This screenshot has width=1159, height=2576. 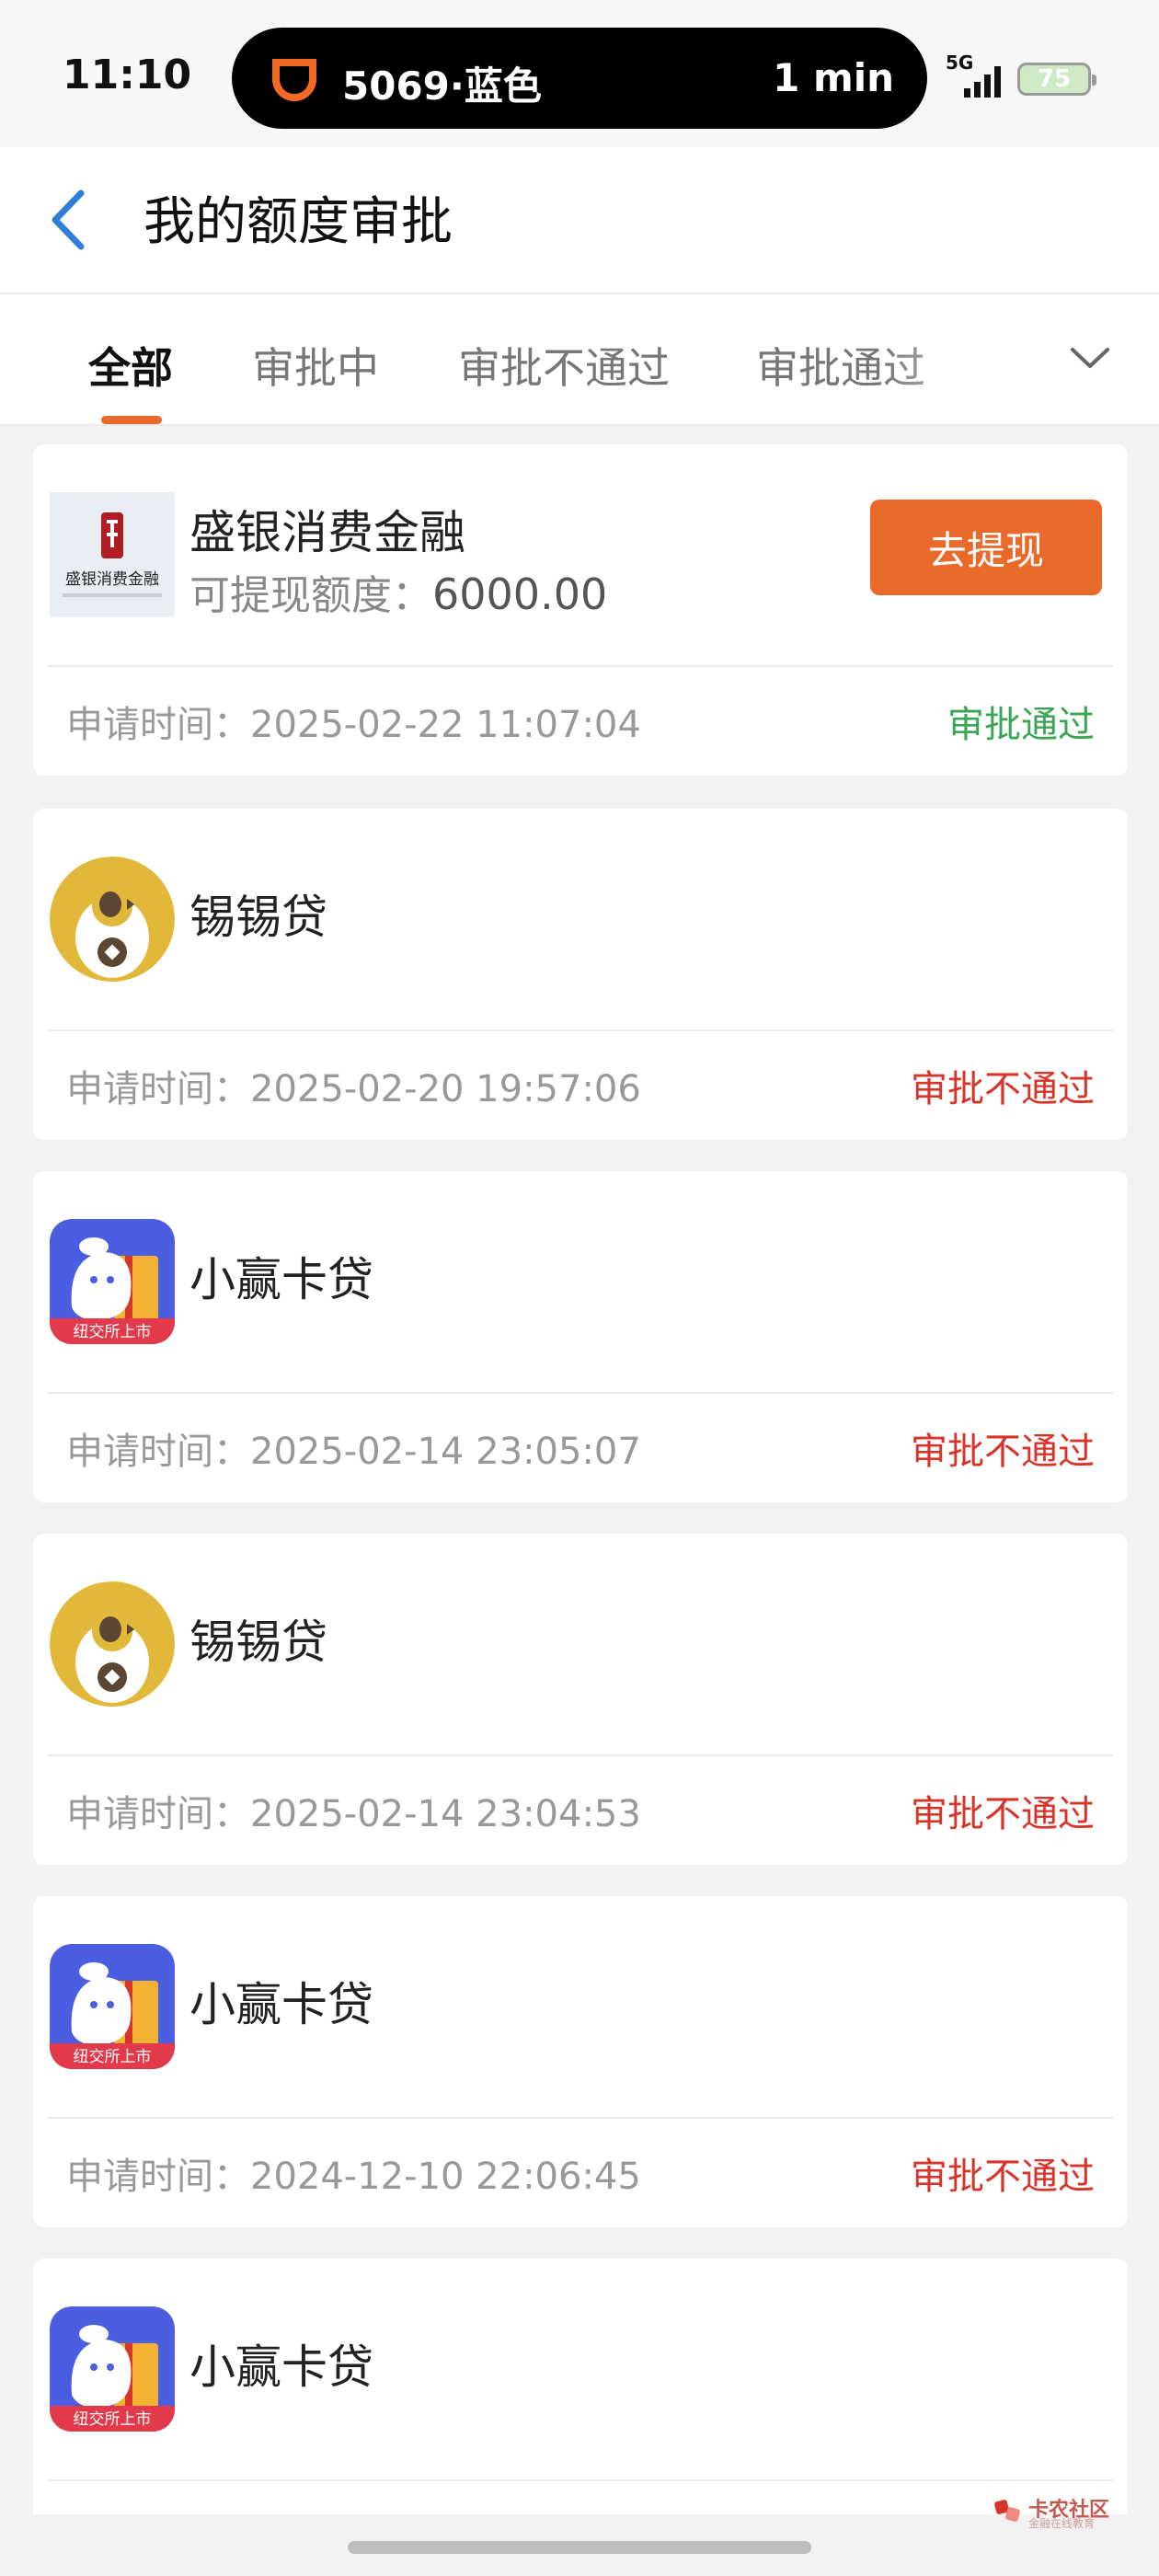 I want to click on status-bar: 11:10 5069·蓝色 1 min 5G 75, so click(x=579, y=73).